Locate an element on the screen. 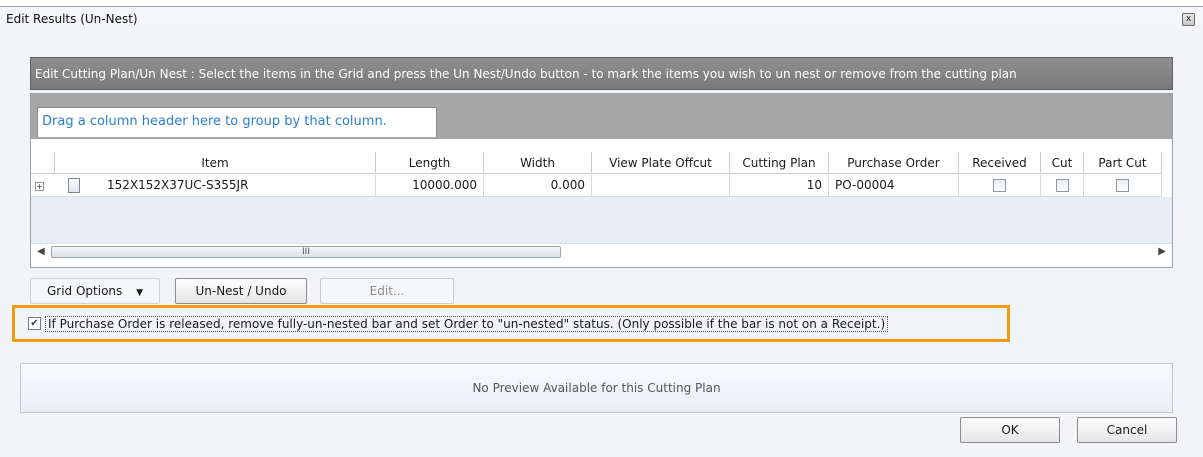  close-icon: x is located at coordinates (1188, 19).